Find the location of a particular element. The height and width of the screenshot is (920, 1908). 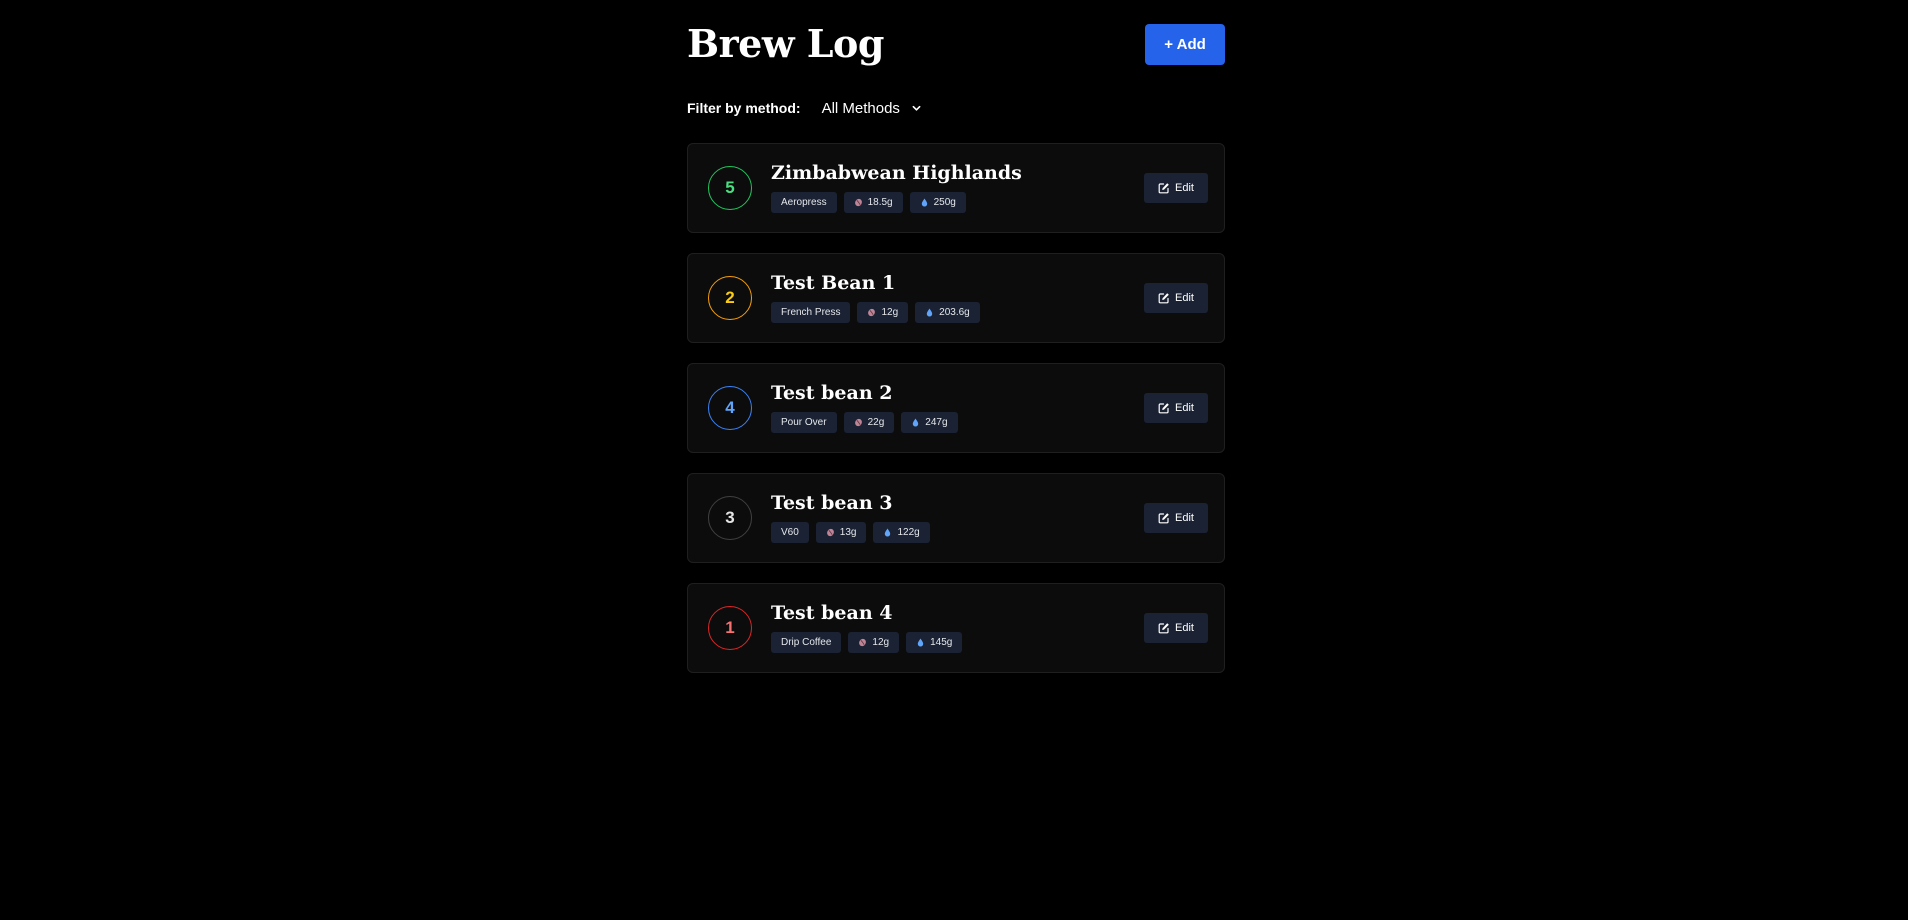

method-text: Pour Over is located at coordinates (804, 422).